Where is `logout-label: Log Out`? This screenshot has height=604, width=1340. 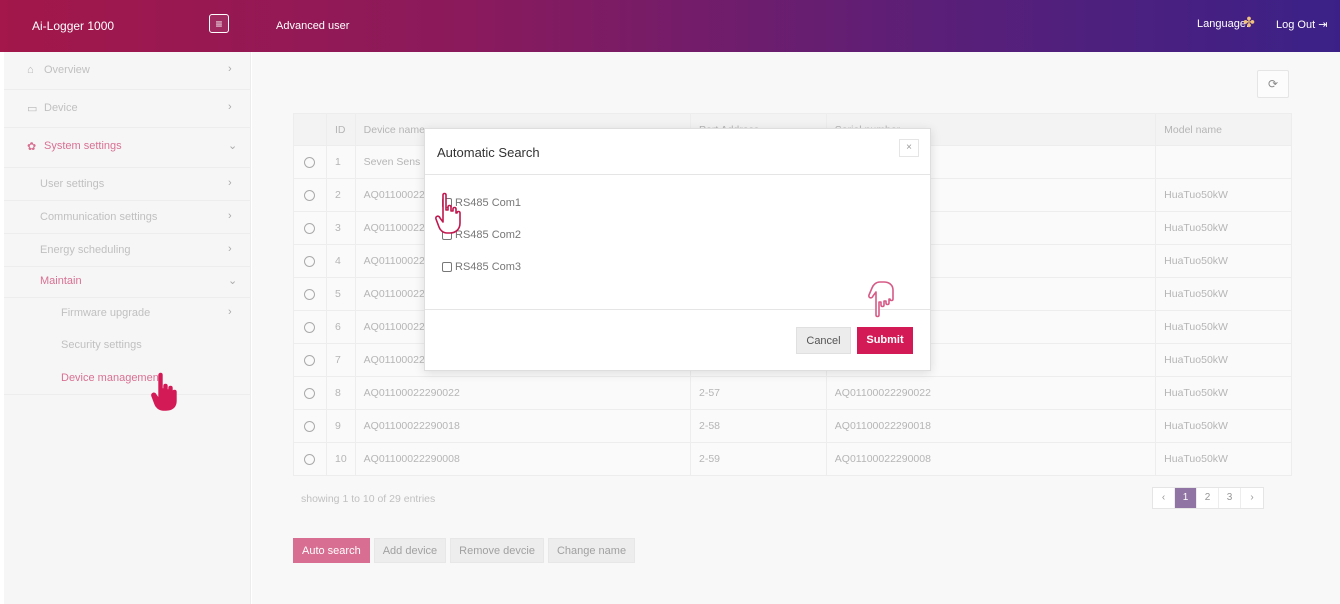 logout-label: Log Out is located at coordinates (1296, 25).